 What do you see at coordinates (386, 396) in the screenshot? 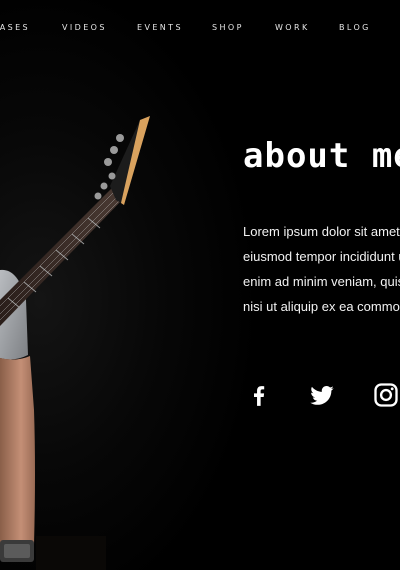
I see `instagram-icon` at bounding box center [386, 396].